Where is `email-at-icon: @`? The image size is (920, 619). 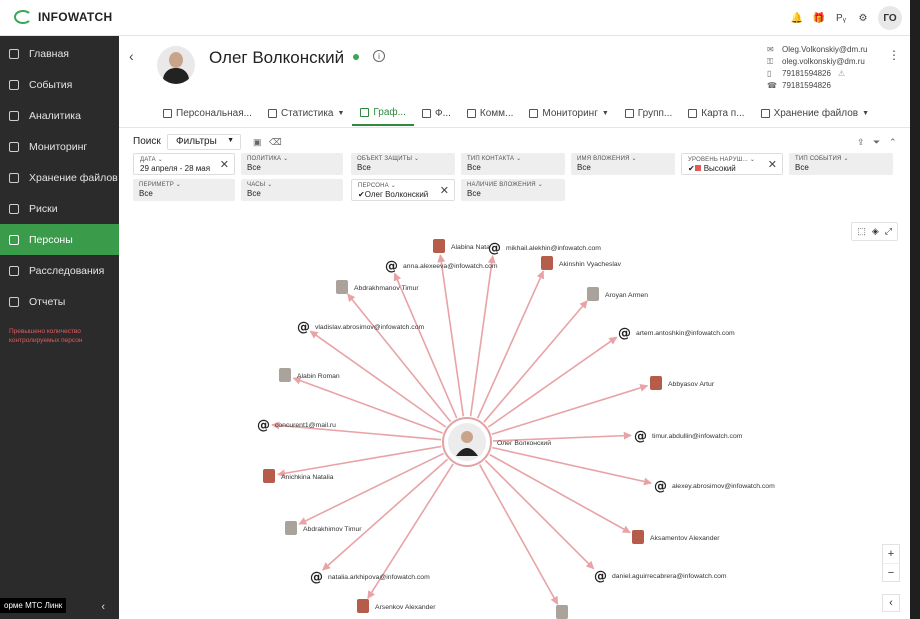
email-at-icon: @ is located at coordinates (391, 266).